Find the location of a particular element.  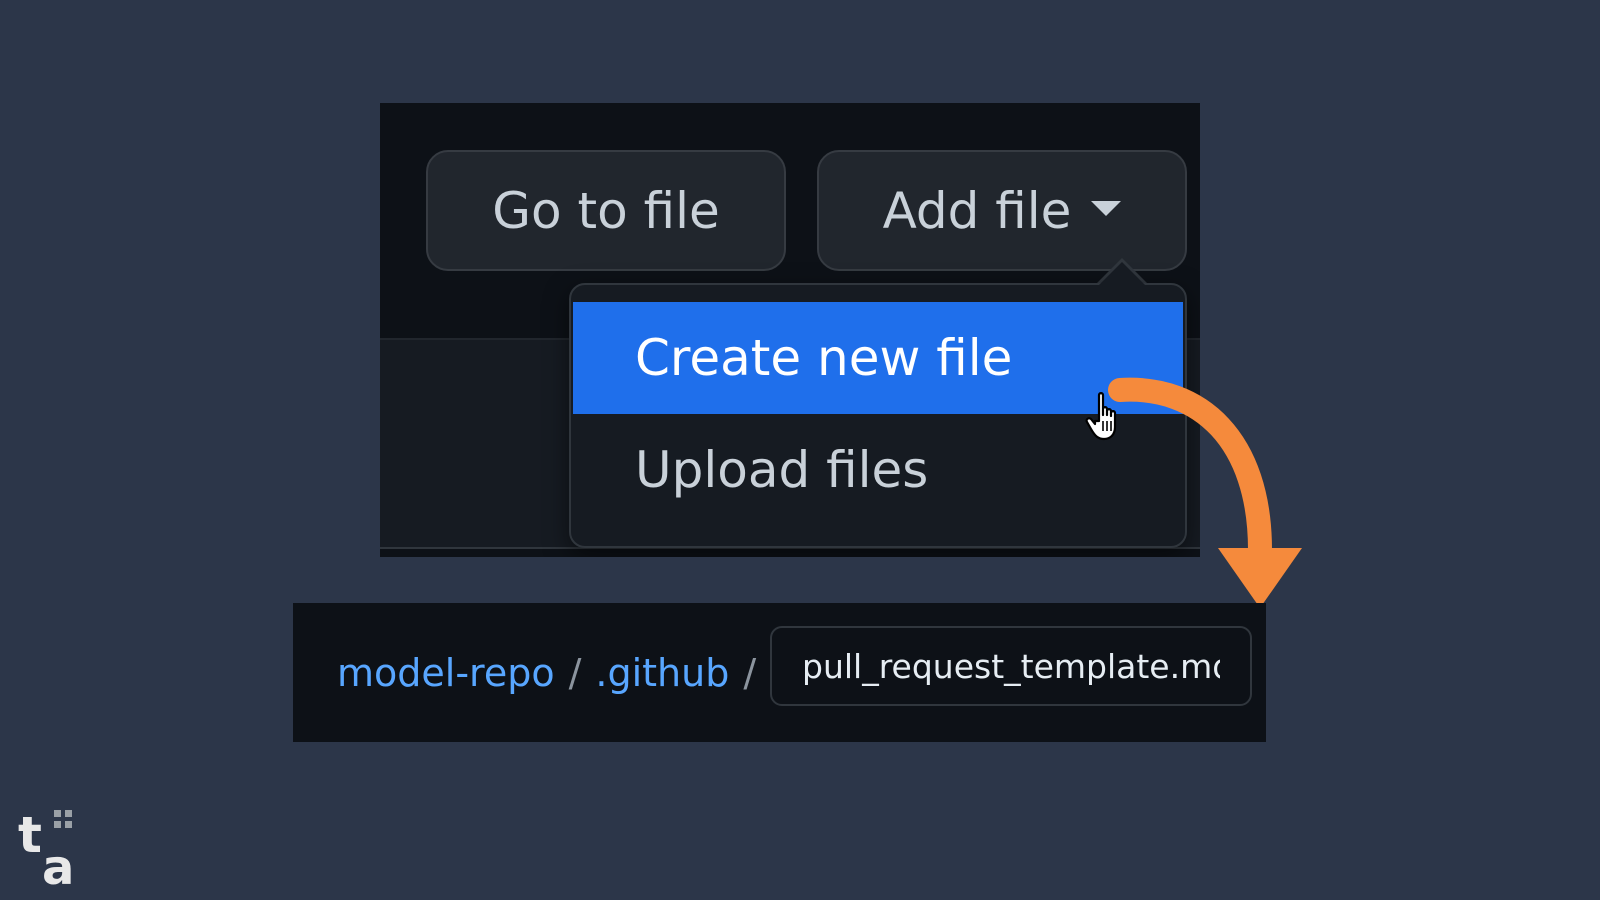

ta-logo: t a is located at coordinates (46, 849).